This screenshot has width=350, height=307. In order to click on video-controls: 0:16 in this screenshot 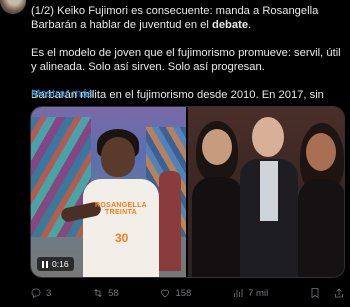, I will do `click(55, 264)`.